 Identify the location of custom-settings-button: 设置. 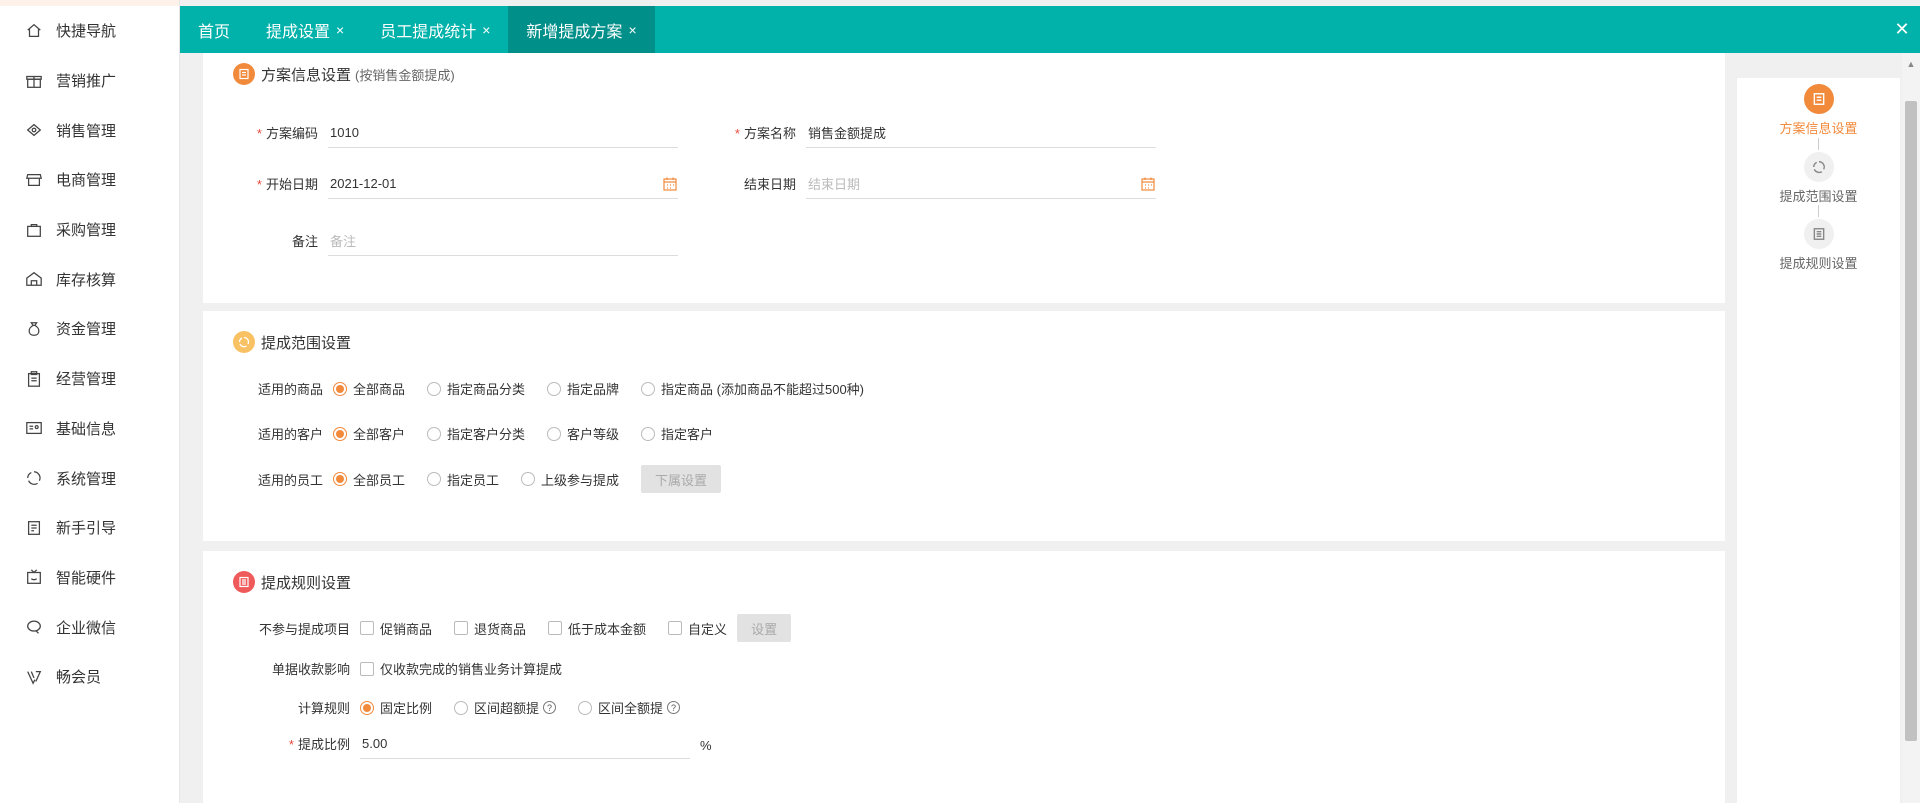
(764, 628).